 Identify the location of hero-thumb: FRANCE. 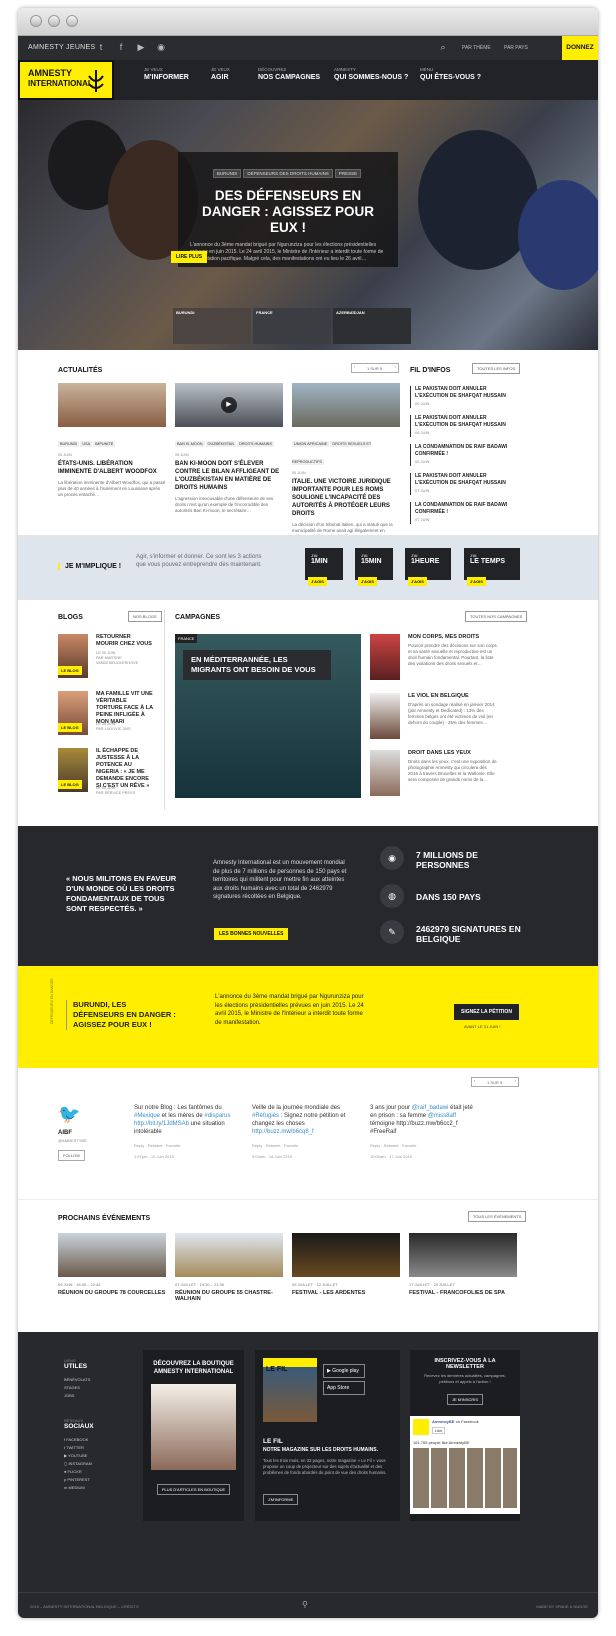
(292, 326).